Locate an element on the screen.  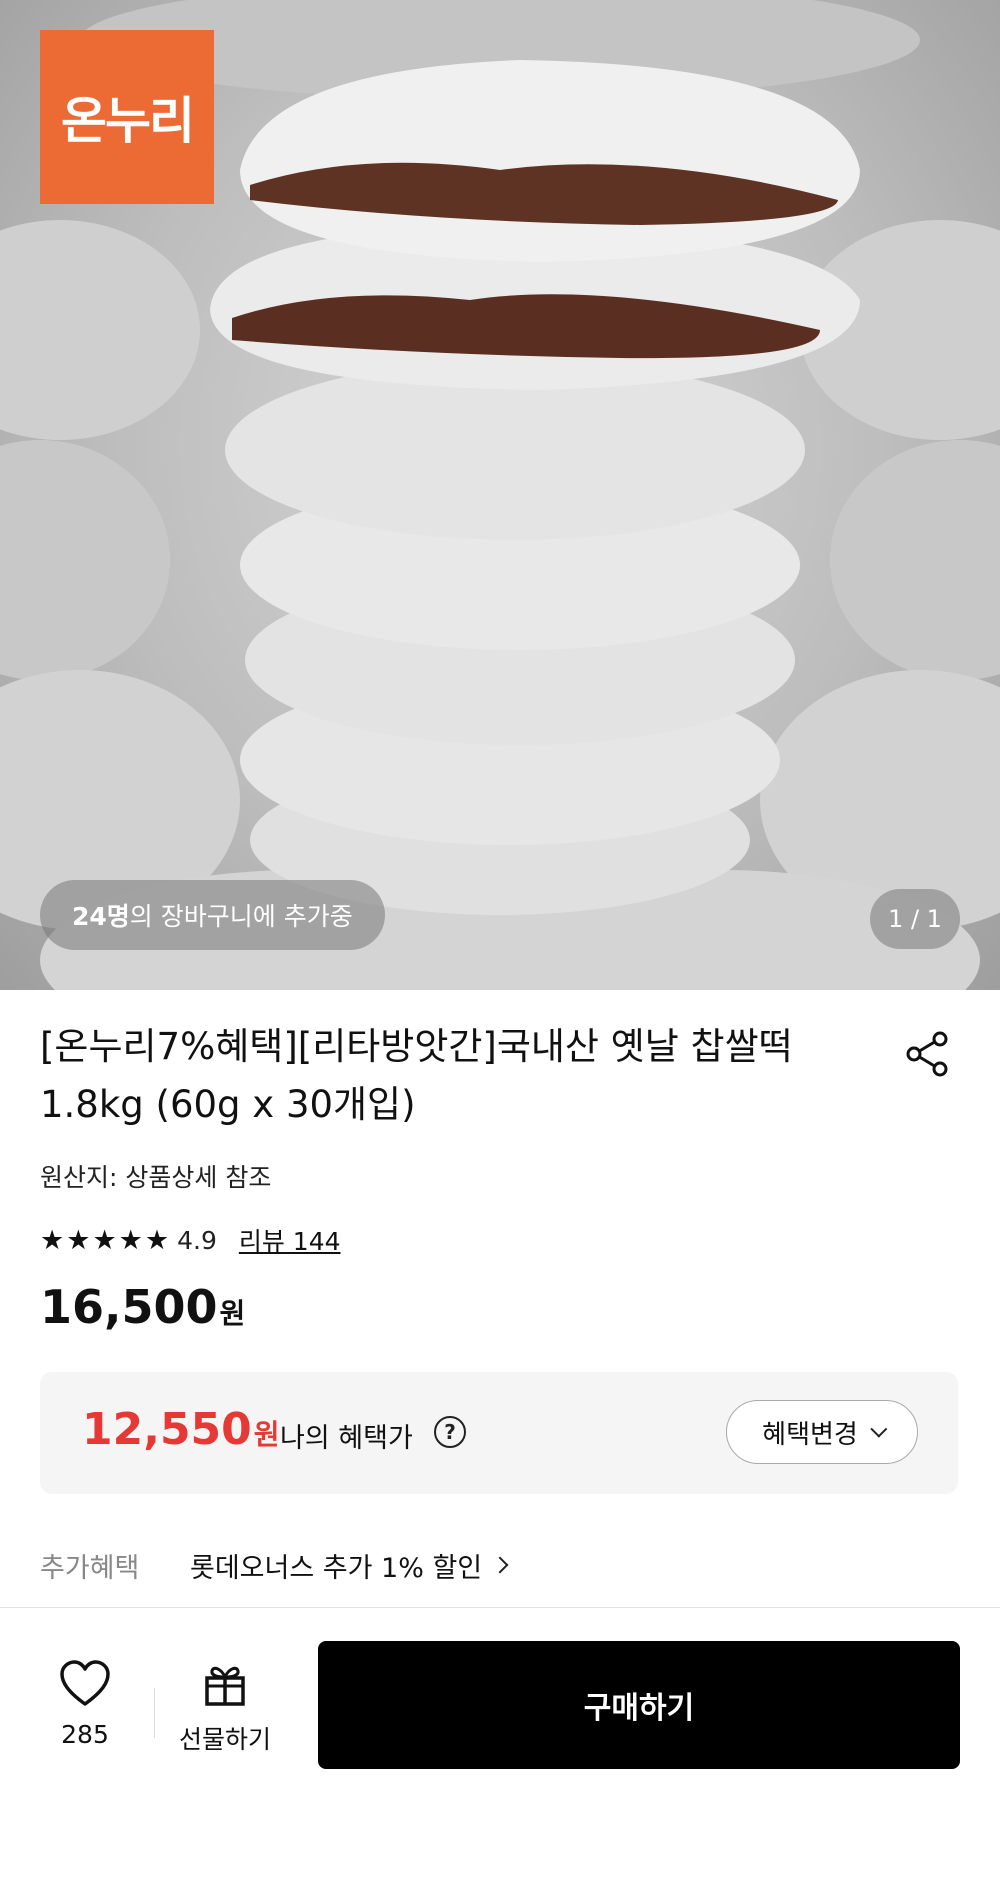
cart-count: 24명 is located at coordinates (101, 916).